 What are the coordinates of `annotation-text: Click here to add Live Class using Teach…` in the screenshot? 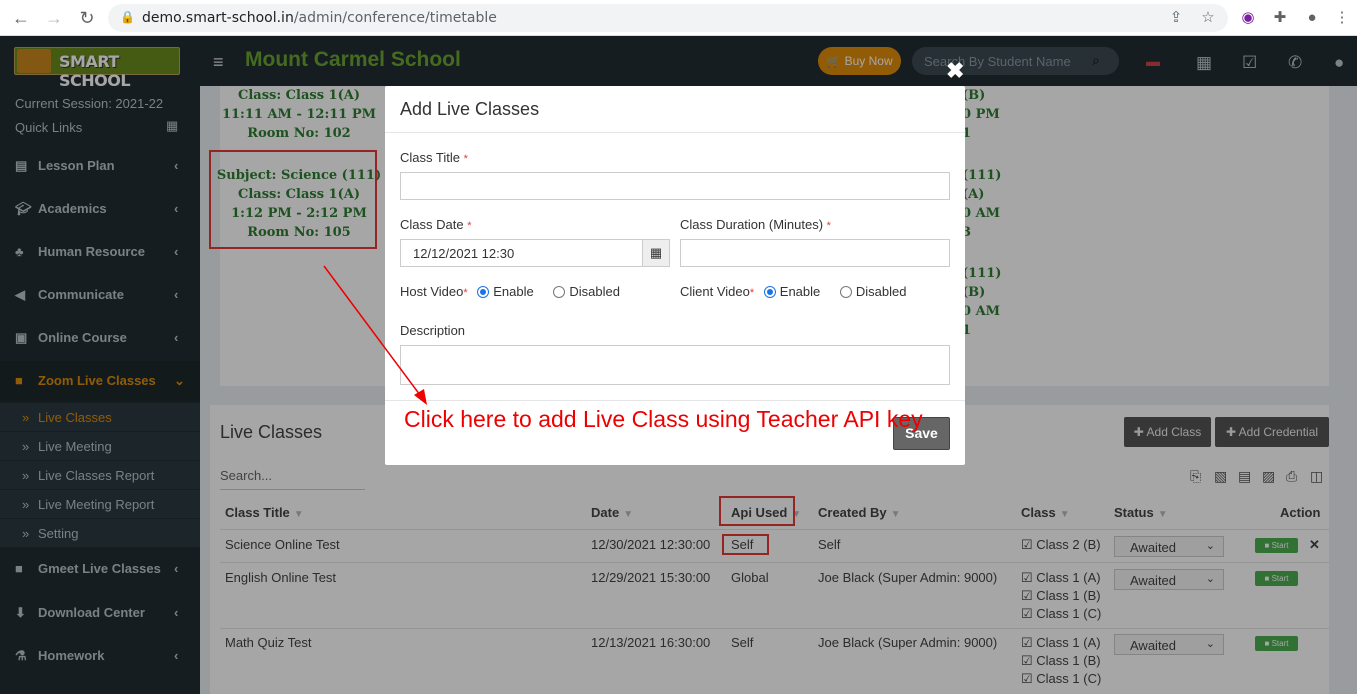 It's located at (663, 419).